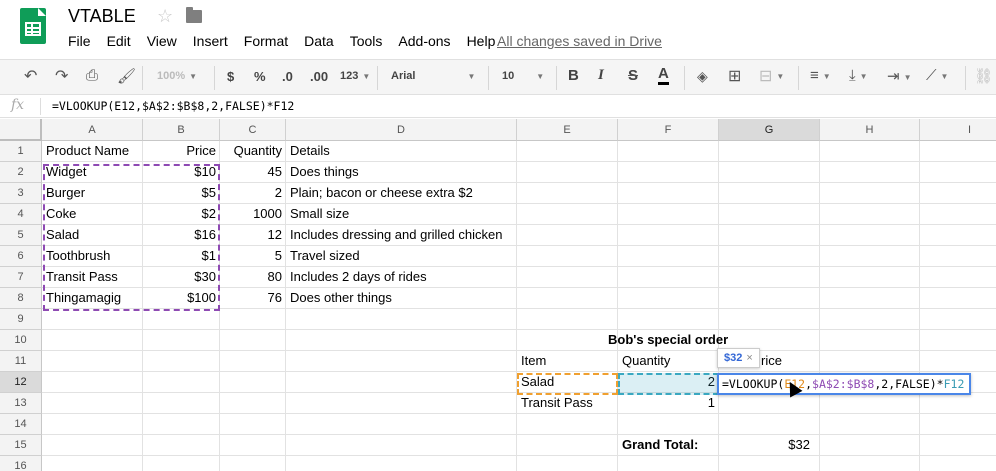 The height and width of the screenshot is (471, 996). I want to click on row-header-2: 2, so click(21, 172).